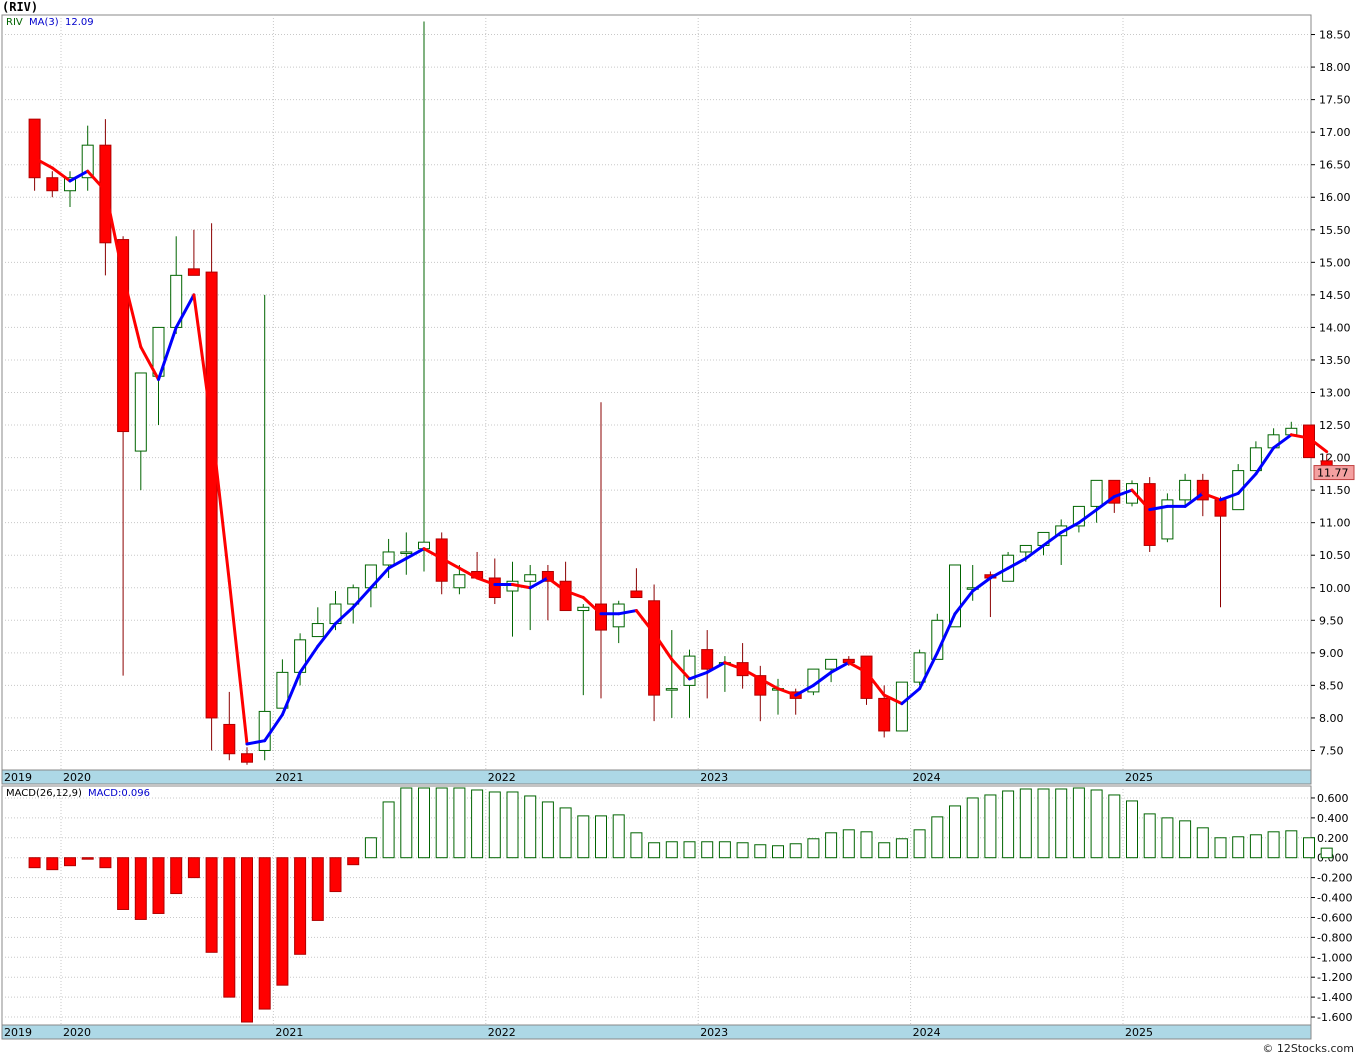  I want to click on price-tick-label: 11.50, so click(1335, 490).